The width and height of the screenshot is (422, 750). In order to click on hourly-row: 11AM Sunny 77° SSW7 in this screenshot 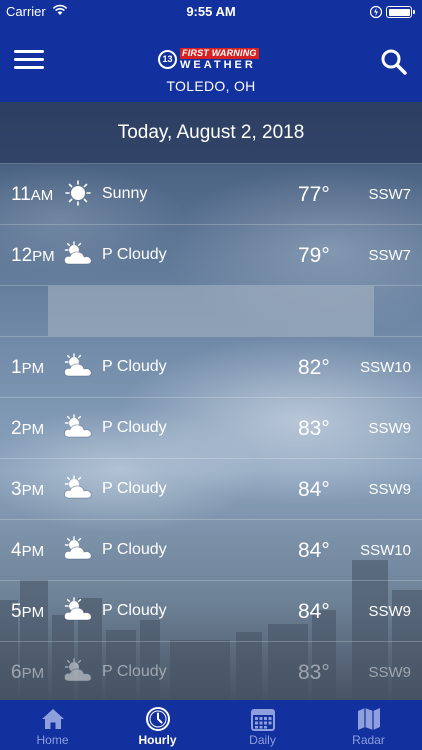, I will do `click(211, 194)`.